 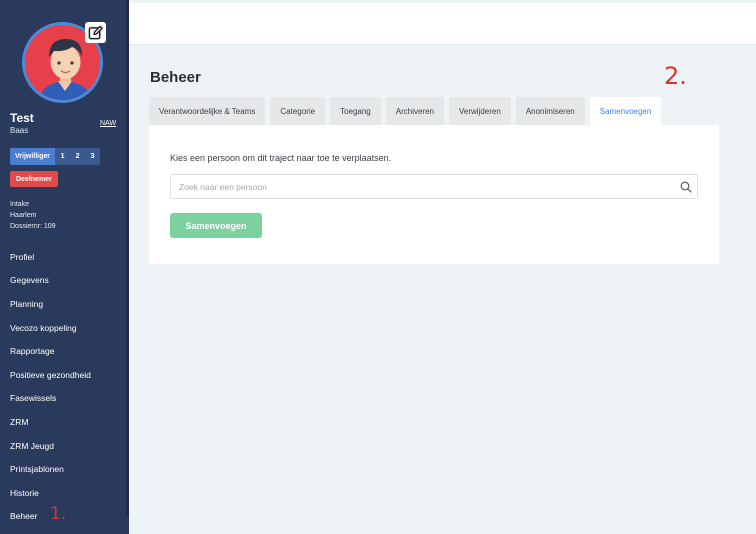 I want to click on sidebar-item-zrm-jeugd: ZRM Jeugd, so click(x=66, y=446).